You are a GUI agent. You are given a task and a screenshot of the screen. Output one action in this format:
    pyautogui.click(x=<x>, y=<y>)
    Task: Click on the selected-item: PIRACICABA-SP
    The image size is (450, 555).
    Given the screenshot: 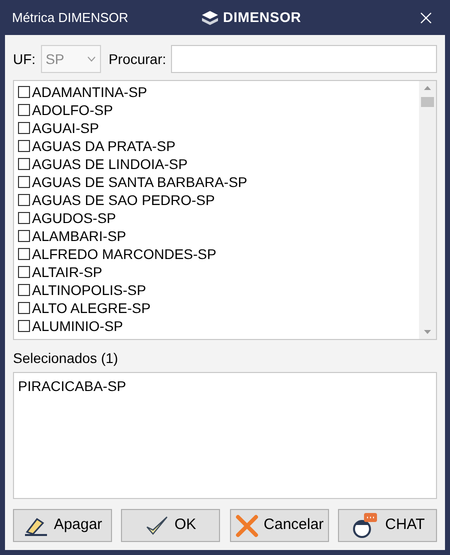 What is the action you would take?
    pyautogui.click(x=225, y=386)
    